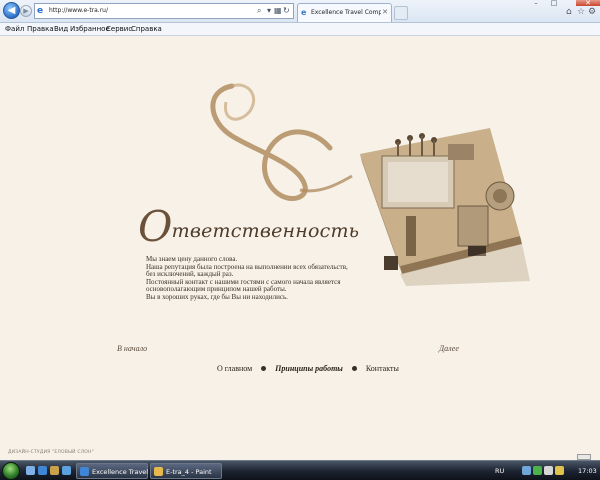 This screenshot has width=600, height=480. What do you see at coordinates (84, 471) in the screenshot?
I see `ie-task-icon` at bounding box center [84, 471].